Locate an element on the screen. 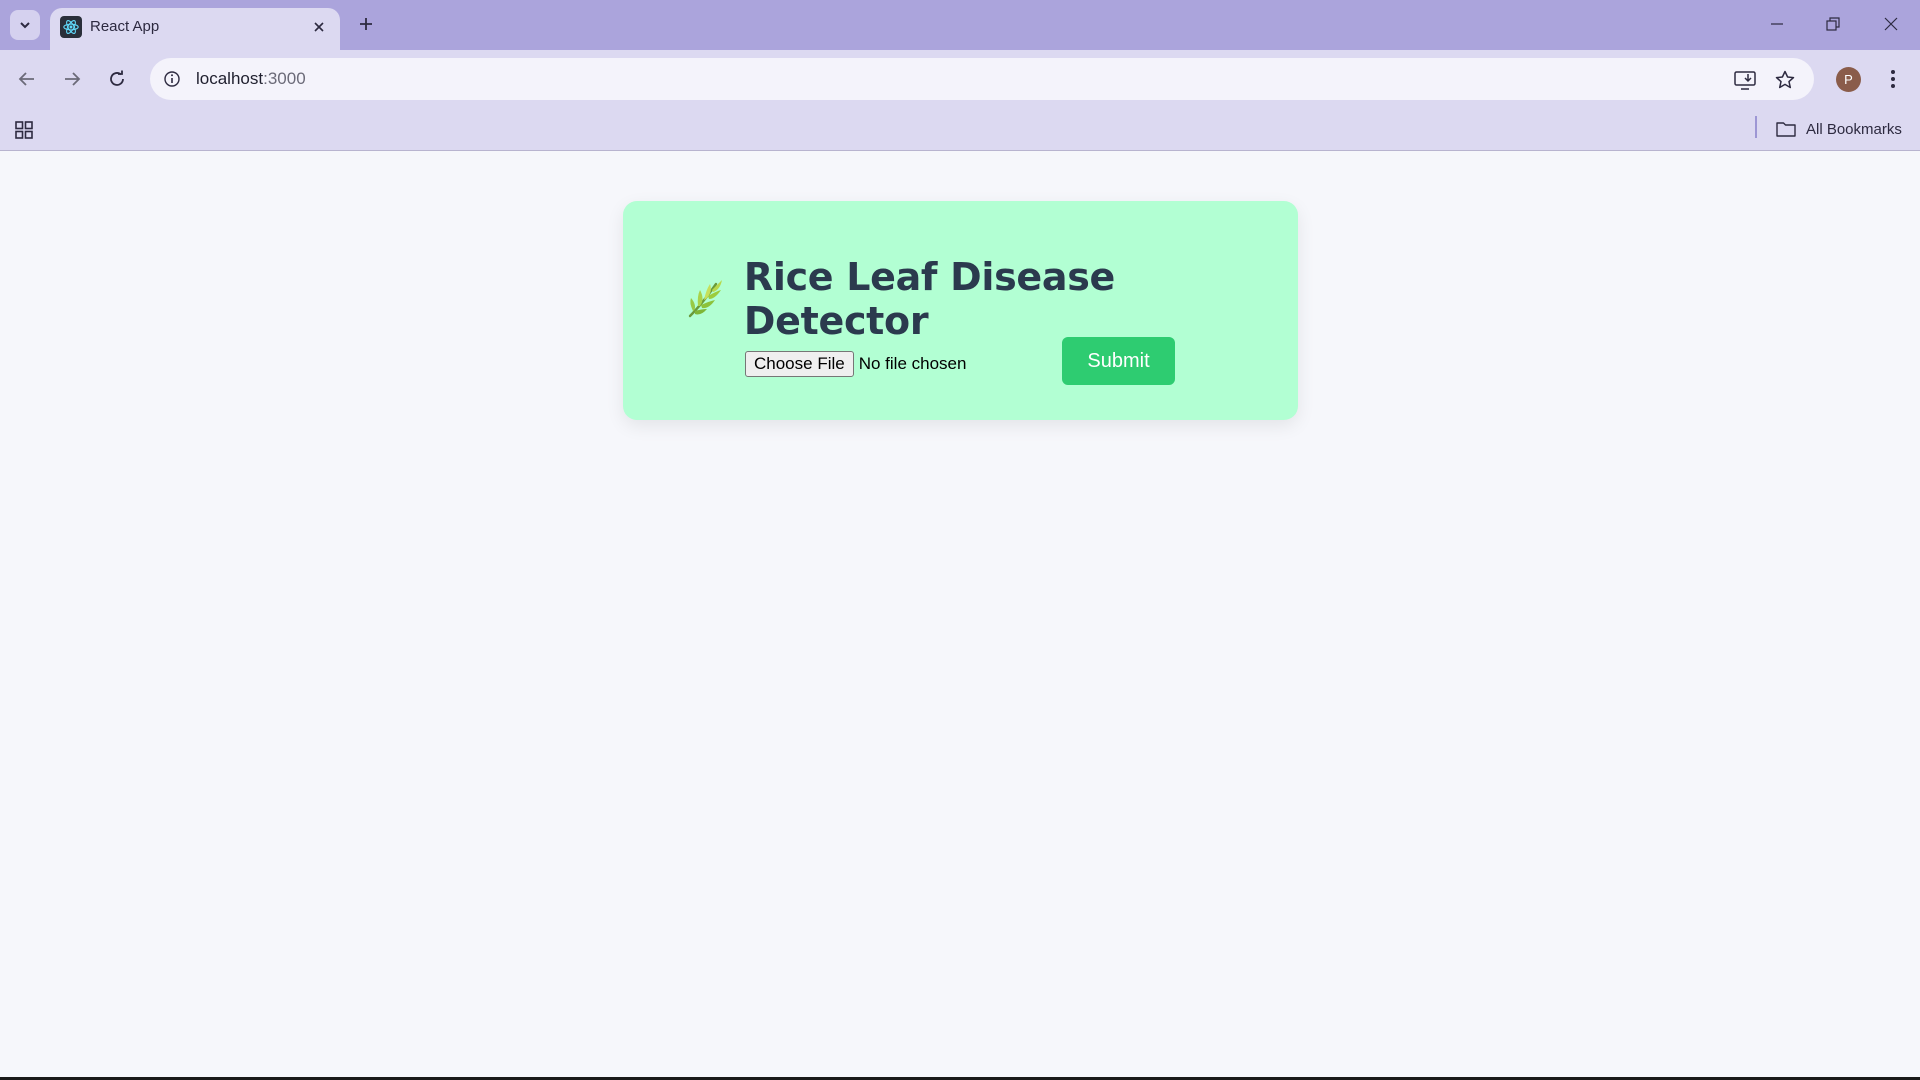  install-app-icon is located at coordinates (1745, 80).